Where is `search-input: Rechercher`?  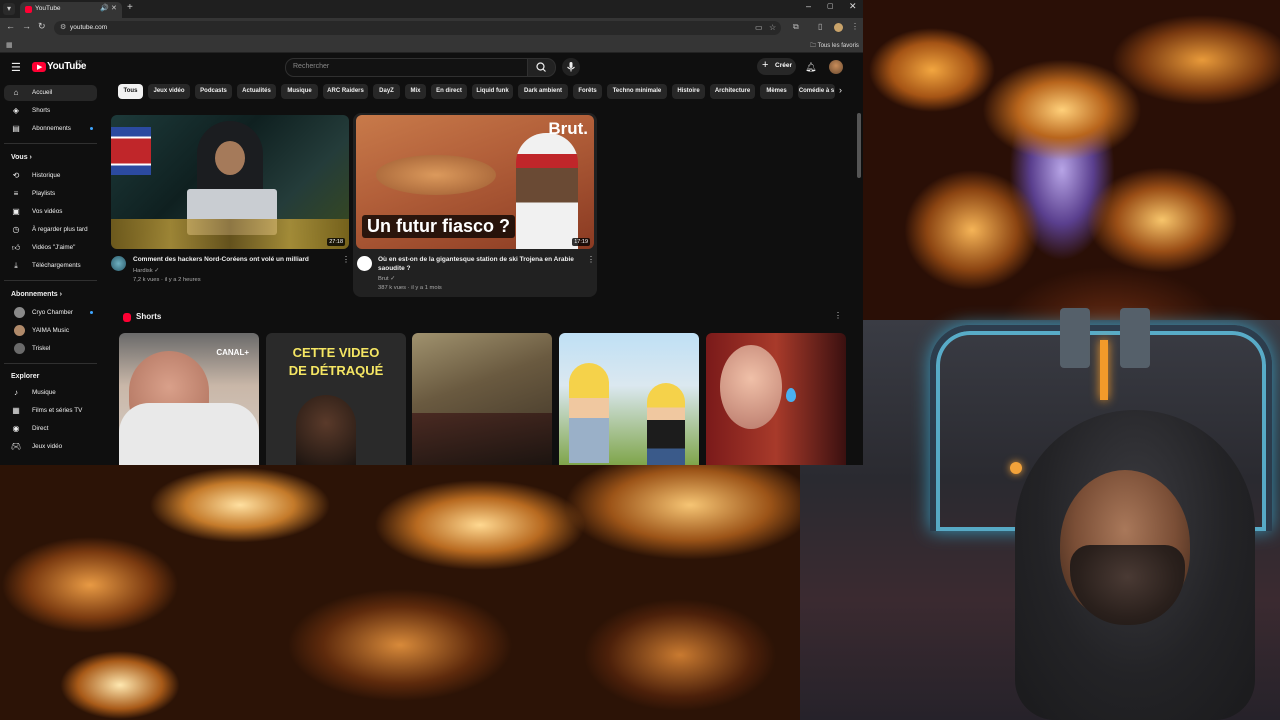 search-input: Rechercher is located at coordinates (407, 67).